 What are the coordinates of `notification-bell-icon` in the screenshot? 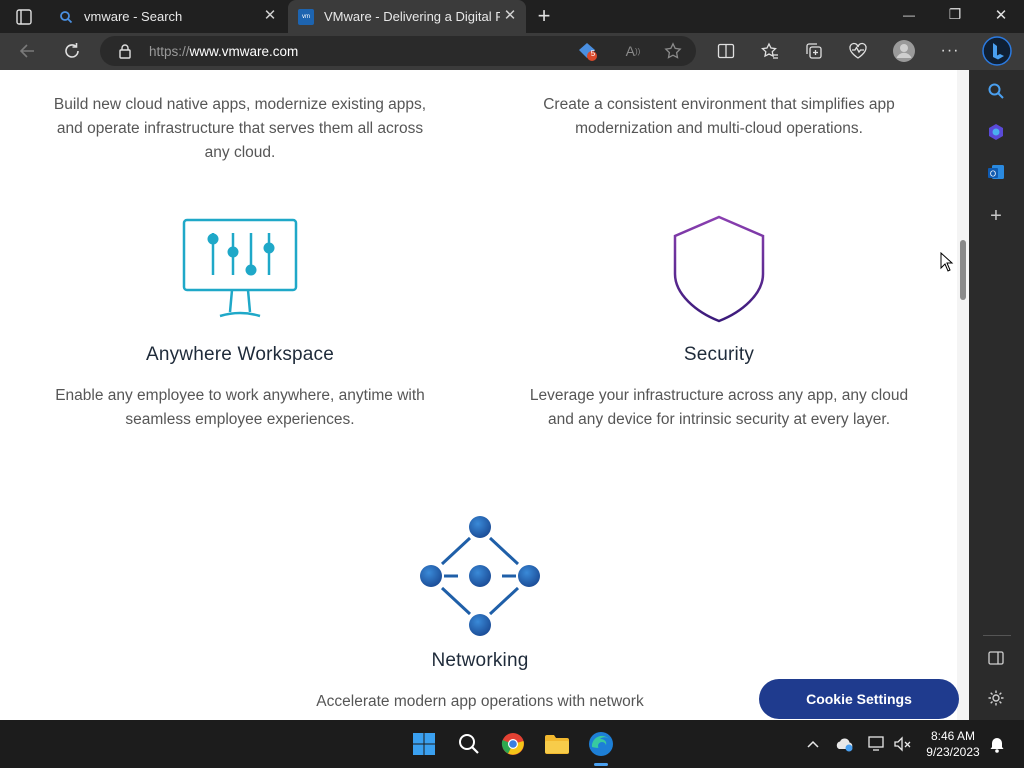 It's located at (997, 744).